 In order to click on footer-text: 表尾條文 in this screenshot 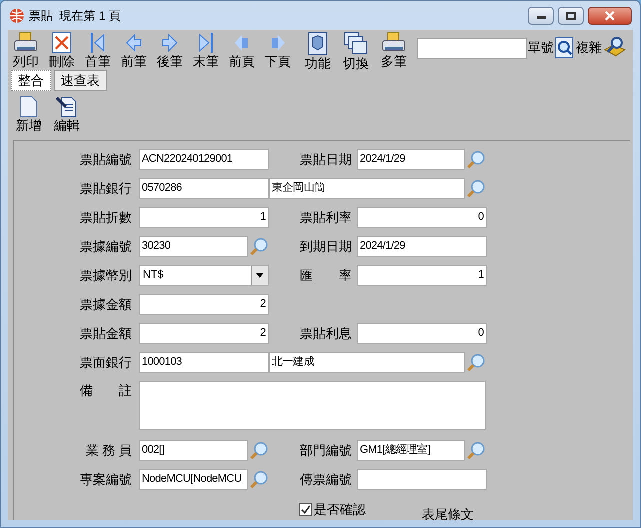, I will do `click(448, 515)`.